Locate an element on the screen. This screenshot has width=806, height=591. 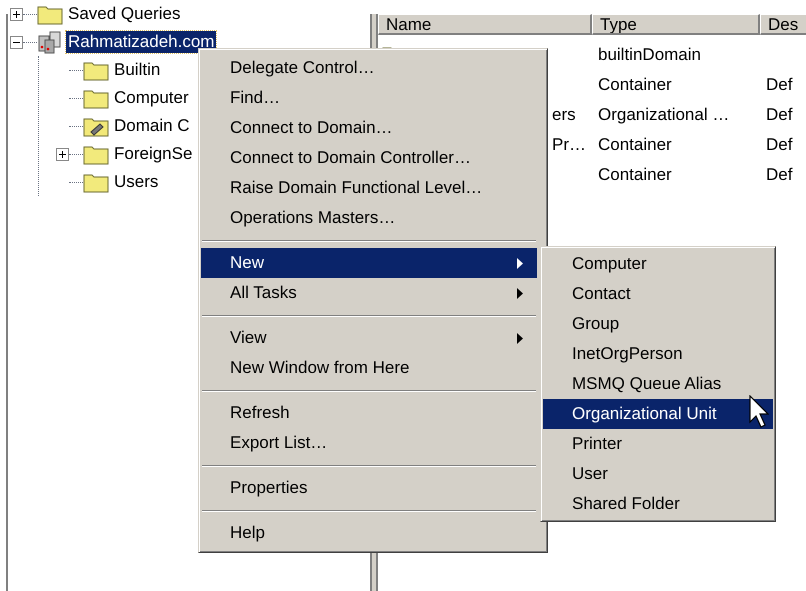
menu-item: New Window from Here is located at coordinates (369, 368).